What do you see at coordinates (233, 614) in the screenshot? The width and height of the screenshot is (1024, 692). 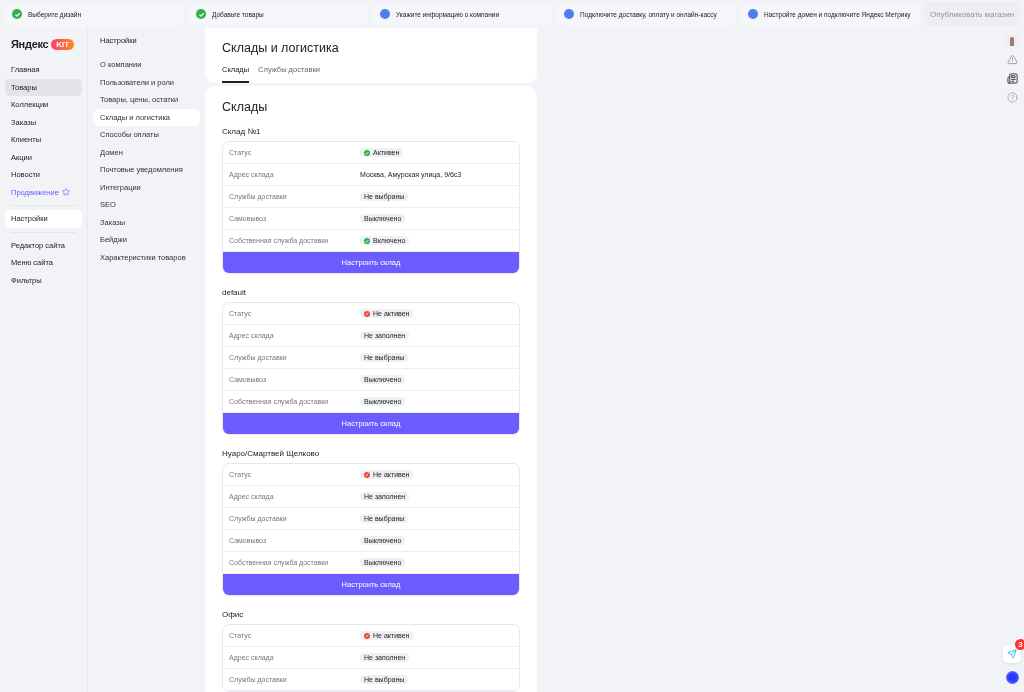 I see `warehouse-name: Офис` at bounding box center [233, 614].